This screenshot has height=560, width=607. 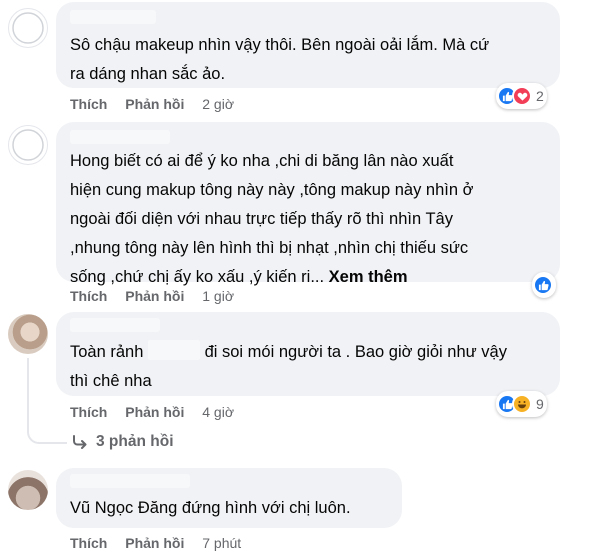 I want to click on comment-actions: Thích Phản hồi 4 giờ, so click(x=152, y=412).